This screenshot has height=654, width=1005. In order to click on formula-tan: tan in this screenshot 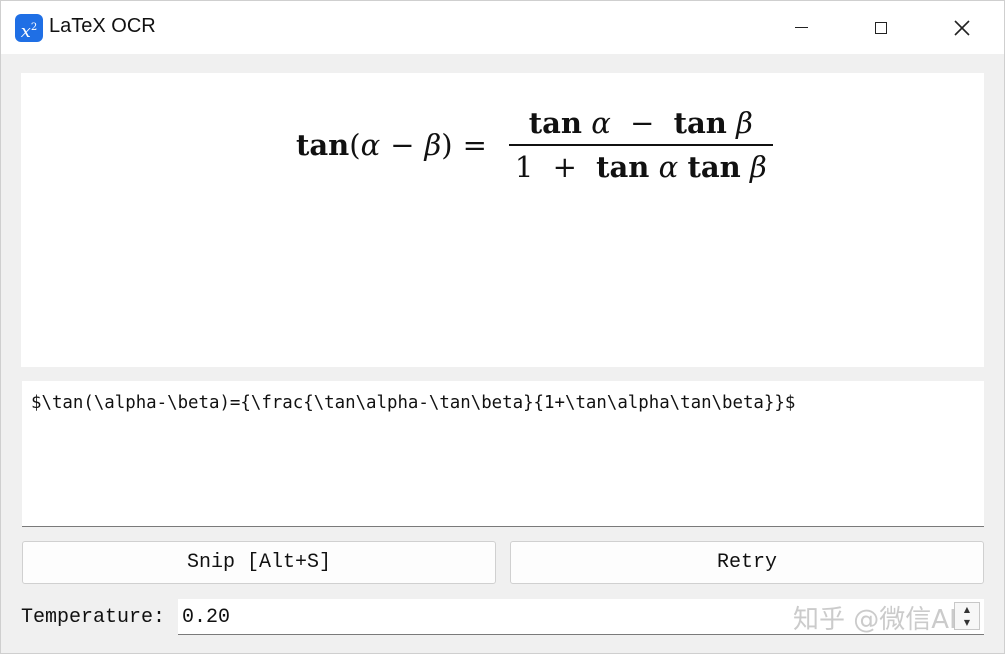, I will do `click(323, 145)`.